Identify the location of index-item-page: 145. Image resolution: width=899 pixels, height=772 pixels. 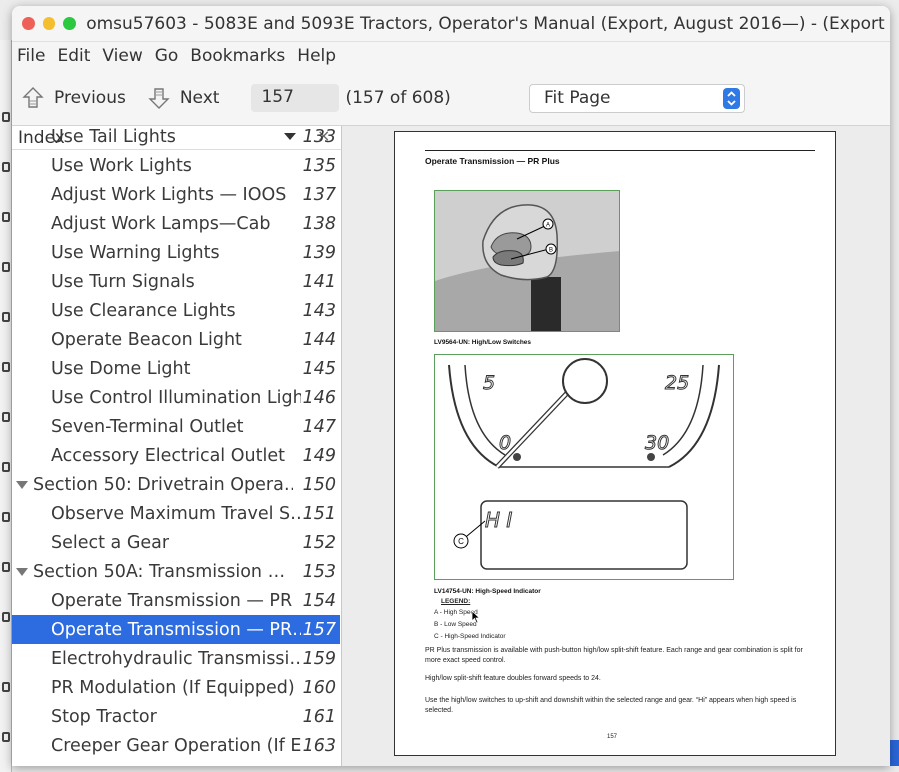
(319, 368).